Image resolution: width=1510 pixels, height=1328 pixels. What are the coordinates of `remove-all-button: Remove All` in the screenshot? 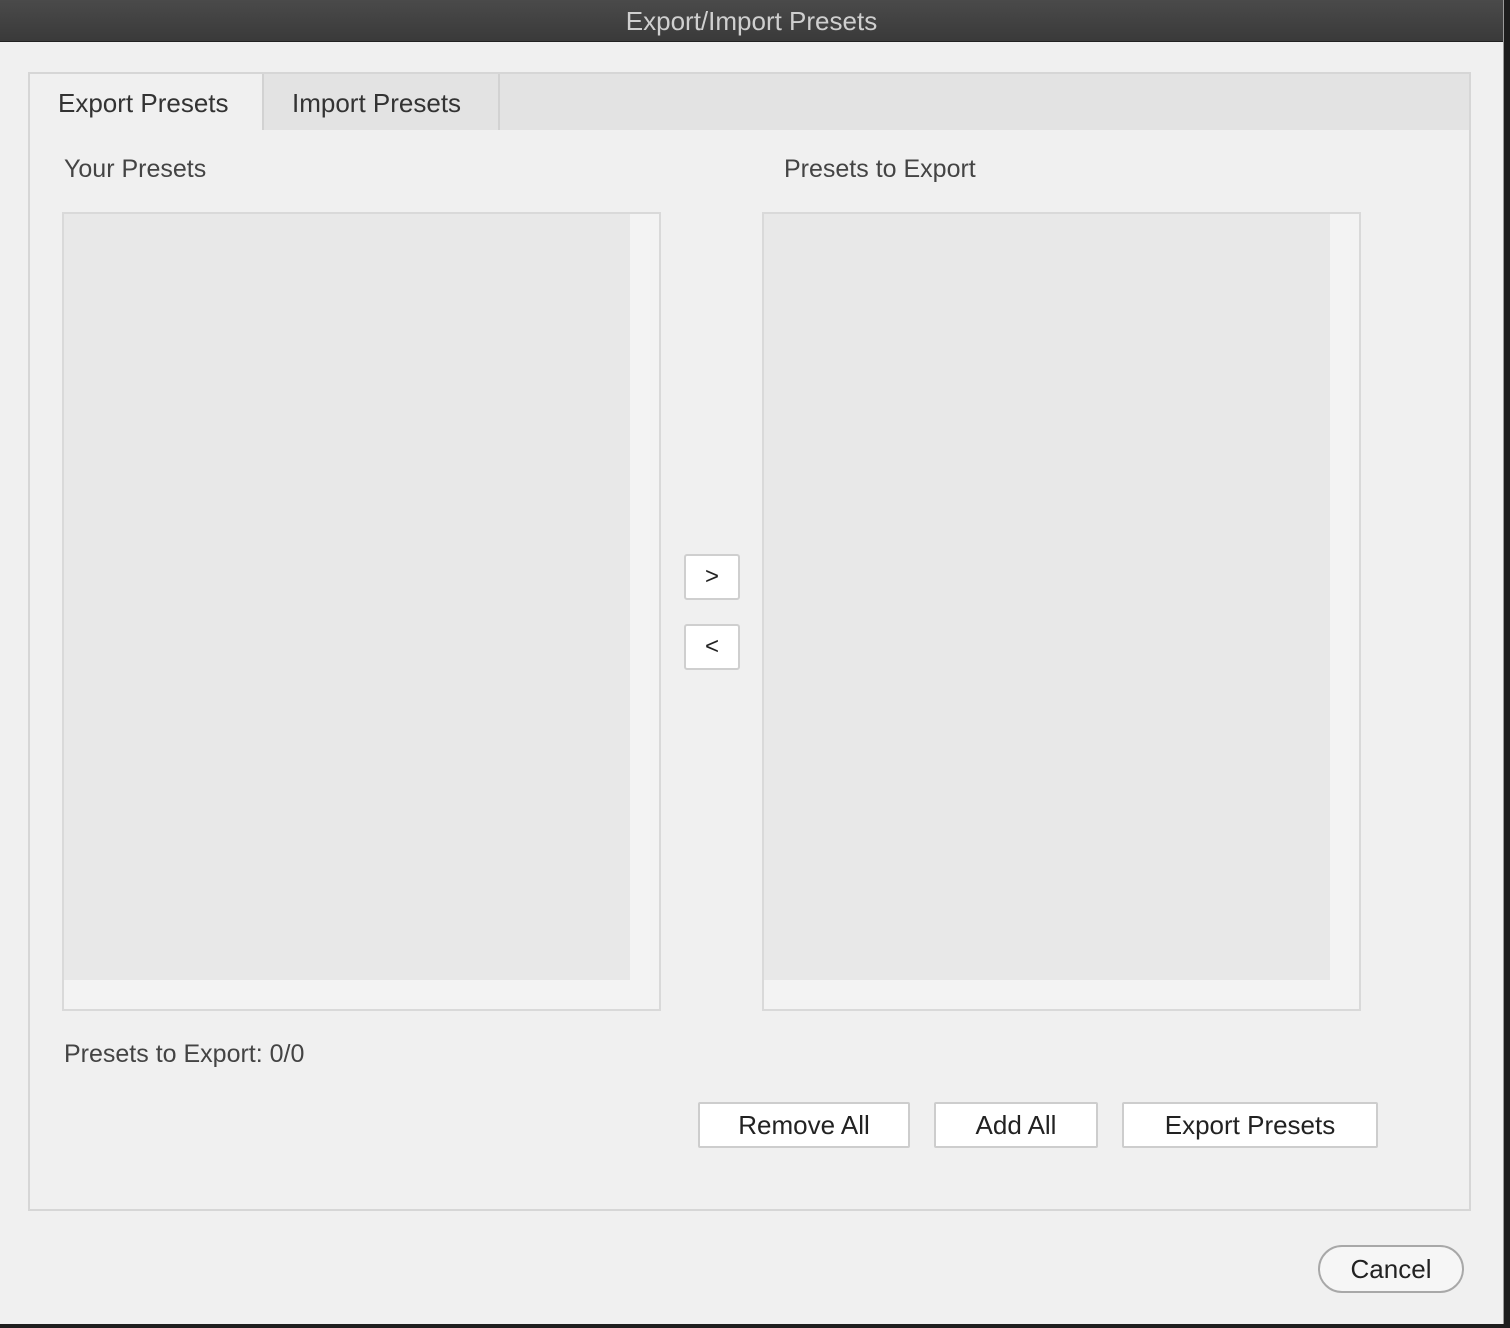 It's located at (804, 1125).